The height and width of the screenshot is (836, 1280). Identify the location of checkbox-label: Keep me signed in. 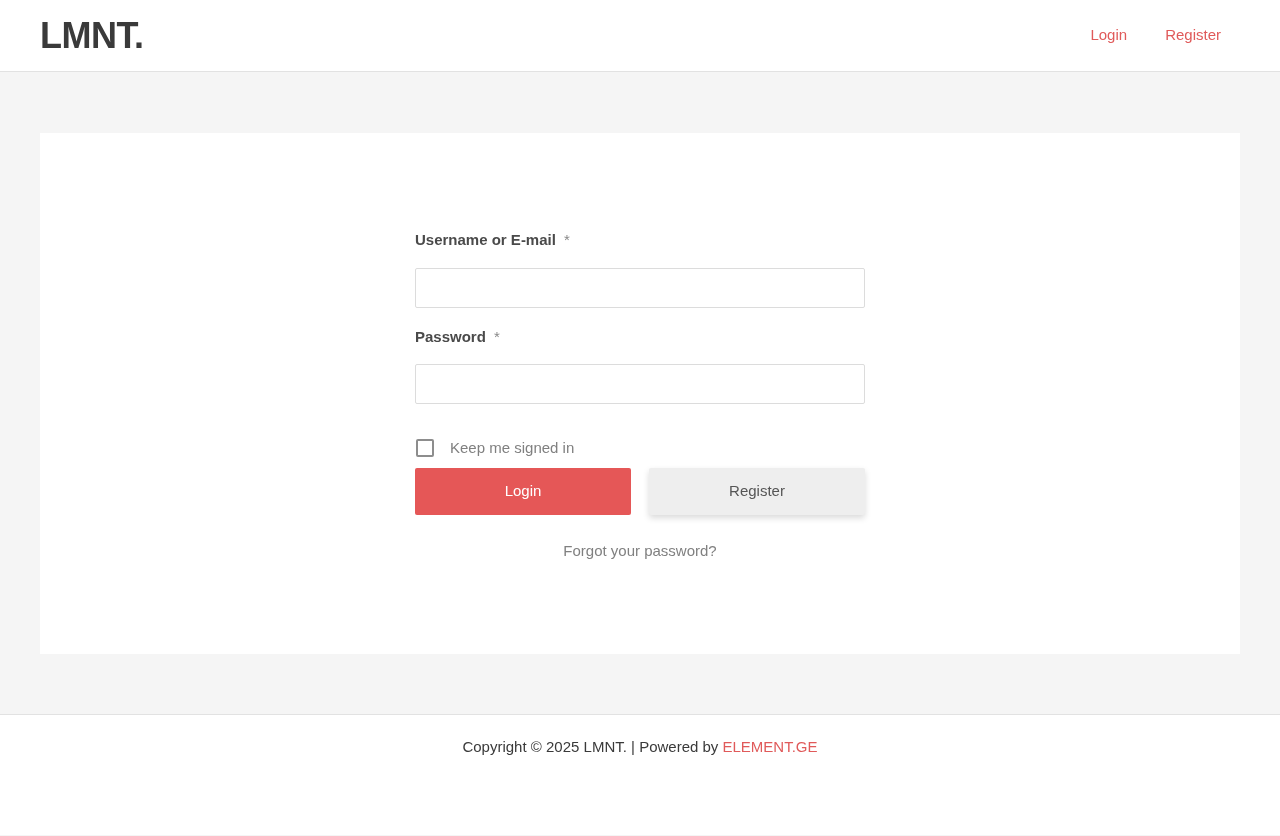
(512, 448).